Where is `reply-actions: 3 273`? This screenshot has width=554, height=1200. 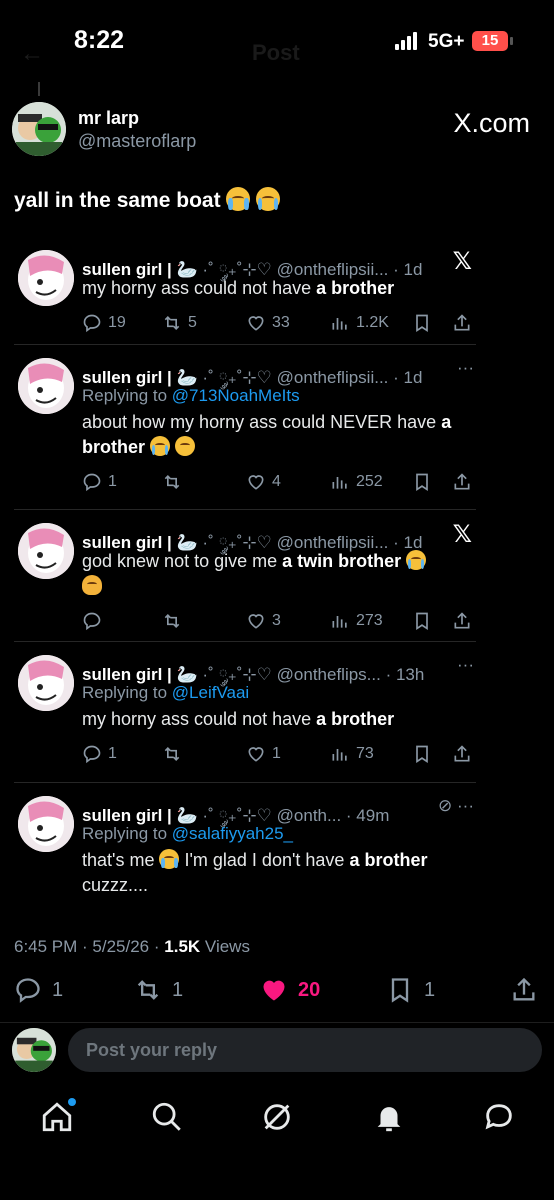 reply-actions: 3 273 is located at coordinates (278, 623).